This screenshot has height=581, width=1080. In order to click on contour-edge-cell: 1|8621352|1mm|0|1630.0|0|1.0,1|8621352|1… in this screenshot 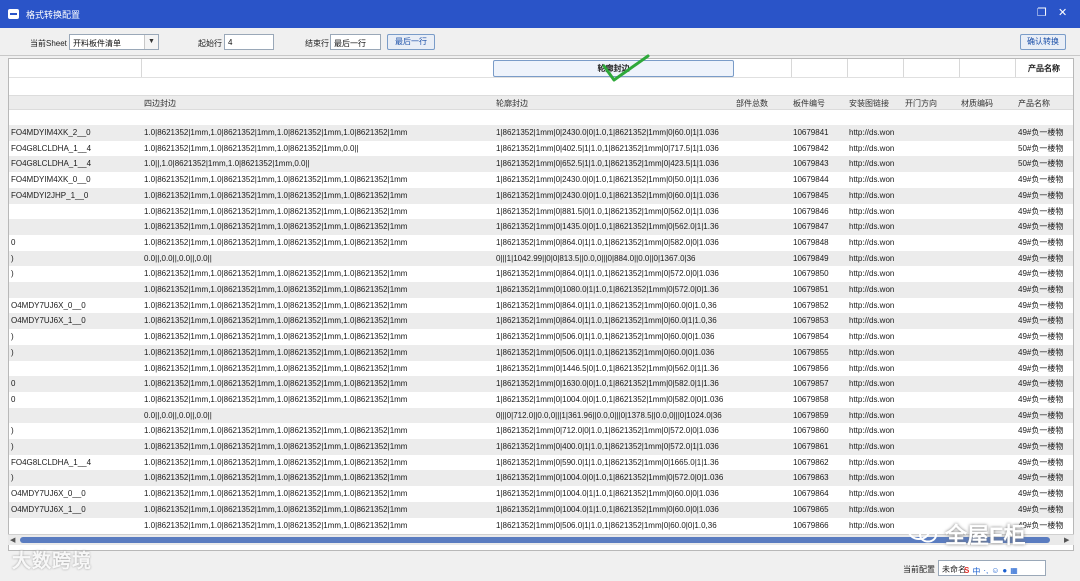, I will do `click(621, 384)`.